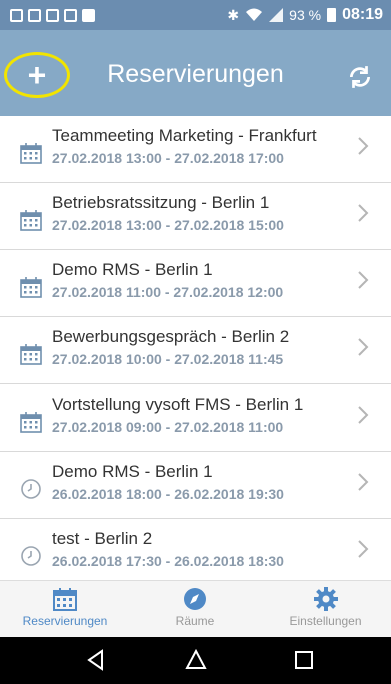 Image resolution: width=391 pixels, height=684 pixels. What do you see at coordinates (168, 225) in the screenshot?
I see `reservation-time: 27.02.2018 13:00 - 27.02.2018 15:00` at bounding box center [168, 225].